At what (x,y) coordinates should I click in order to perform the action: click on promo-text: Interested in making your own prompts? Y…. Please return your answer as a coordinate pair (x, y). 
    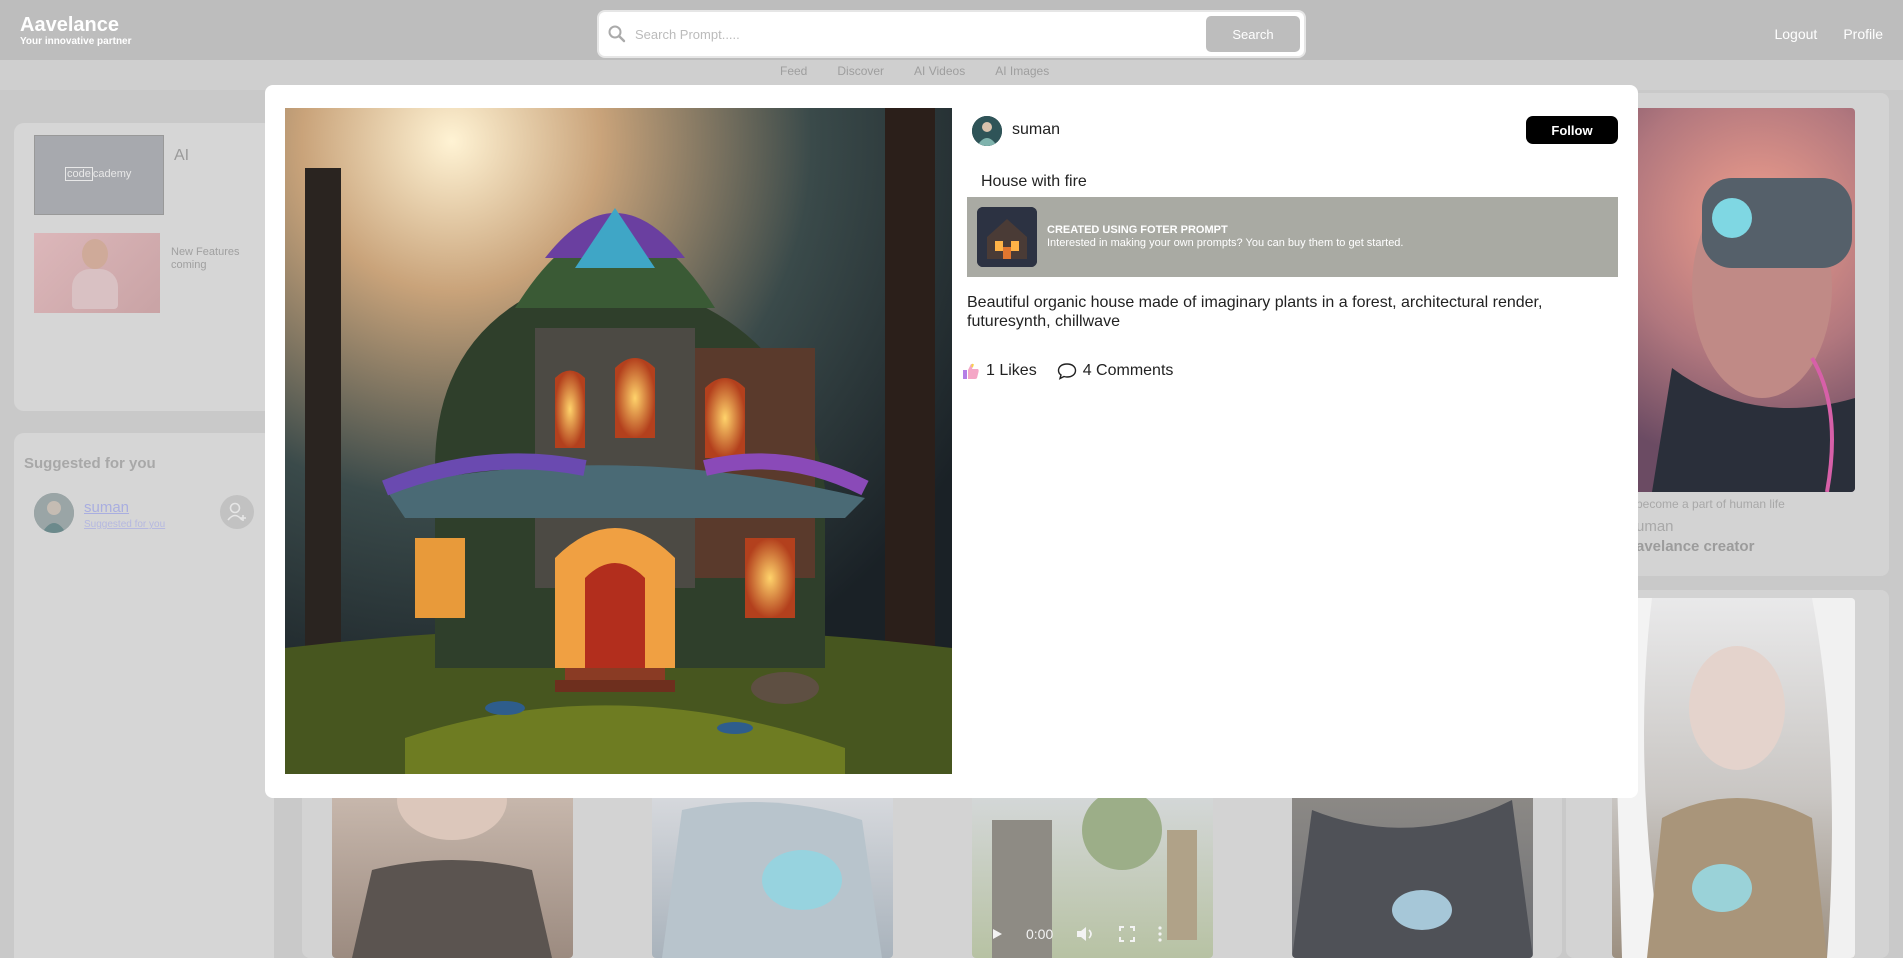
    Looking at the image, I should click on (1225, 243).